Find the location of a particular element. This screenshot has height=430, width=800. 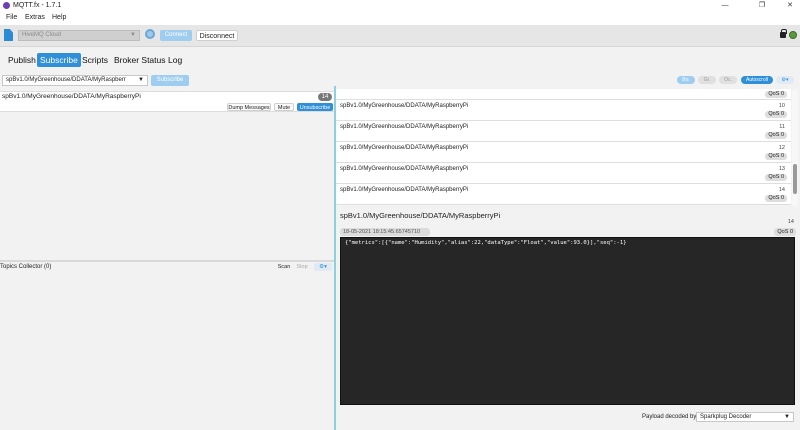

topic-input-value: spBv1.0/MyGreenhouse/DDATA/MyRaspberr is located at coordinates (66, 80).